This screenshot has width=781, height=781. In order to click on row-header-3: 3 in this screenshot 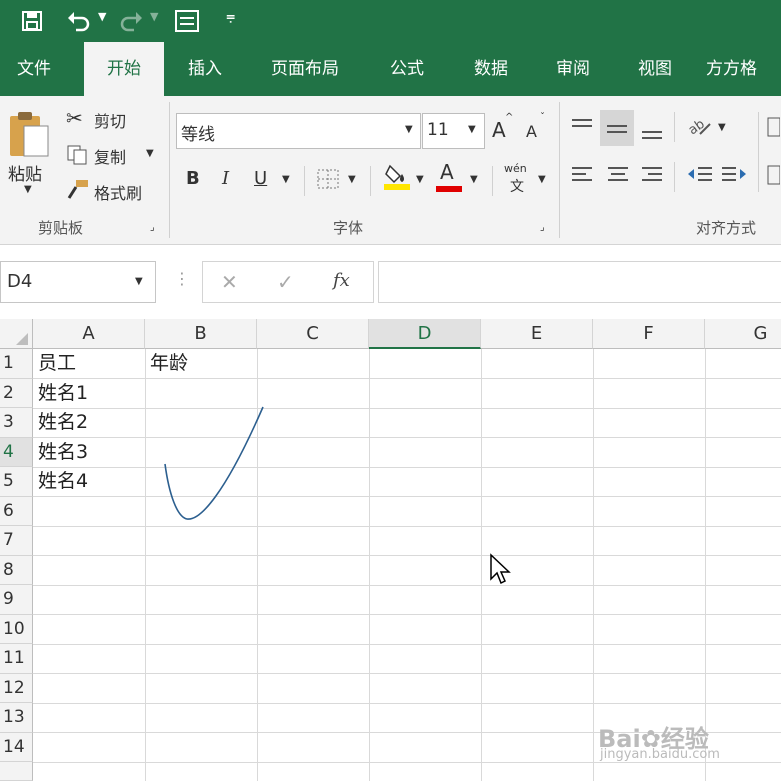, I will do `click(16, 423)`.